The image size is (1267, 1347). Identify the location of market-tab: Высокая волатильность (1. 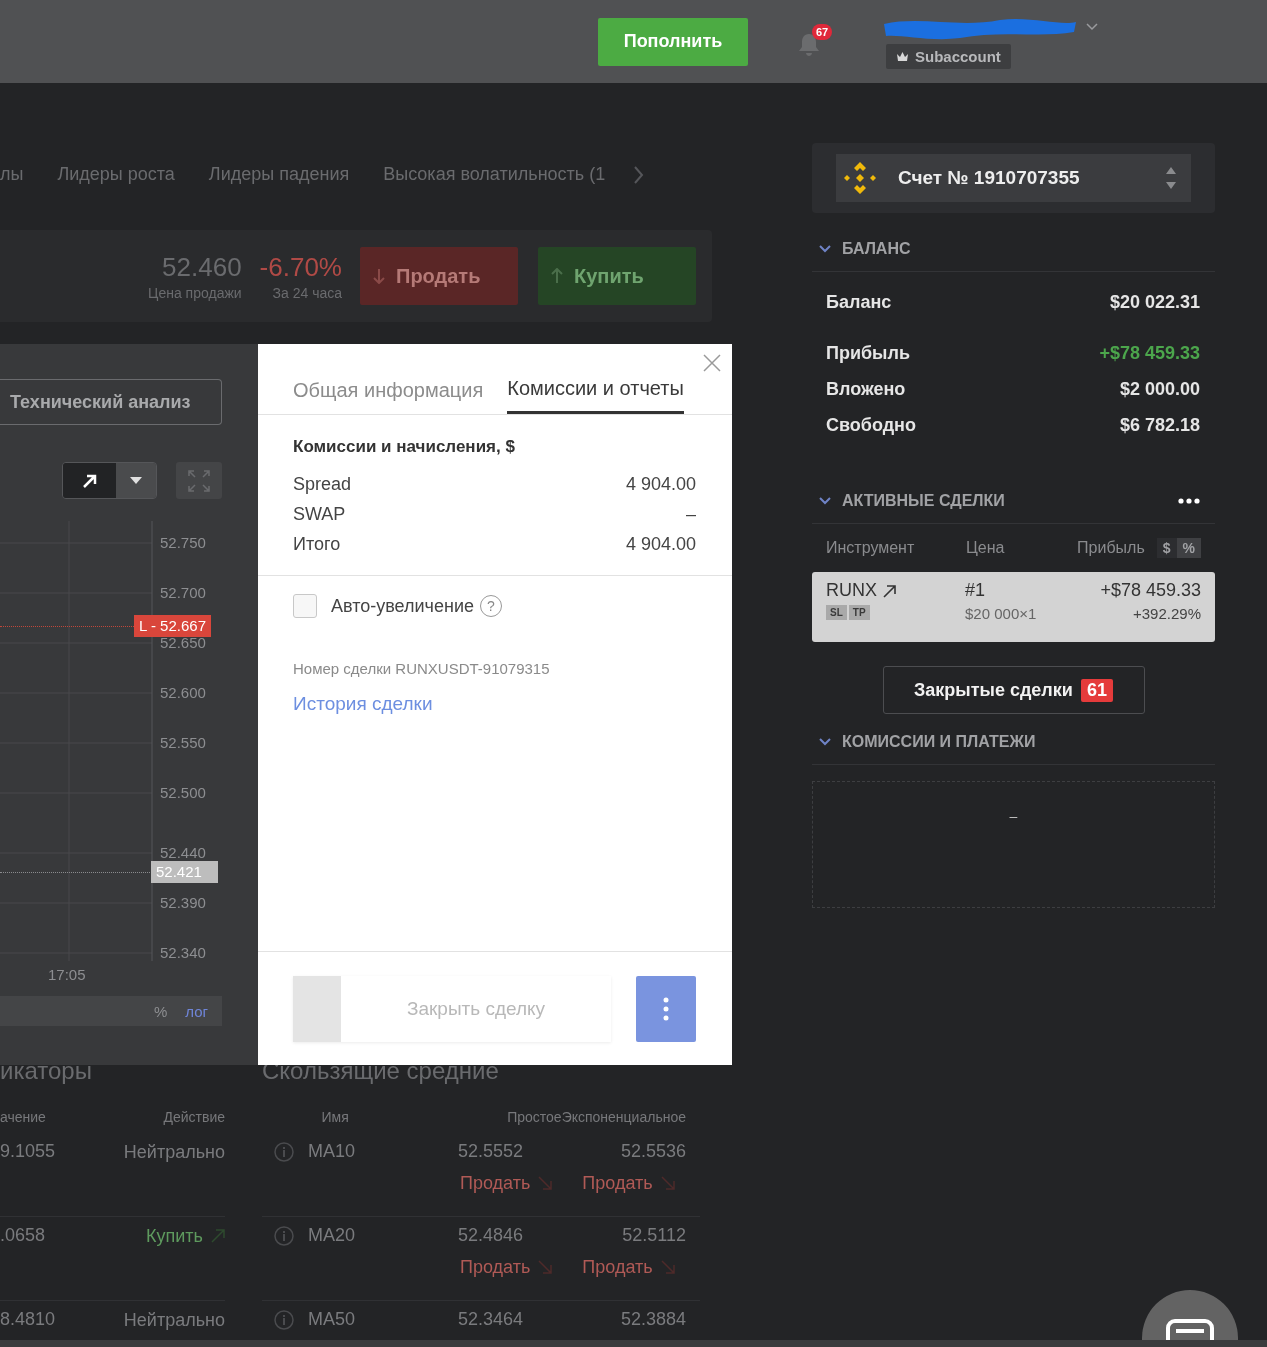
(494, 174).